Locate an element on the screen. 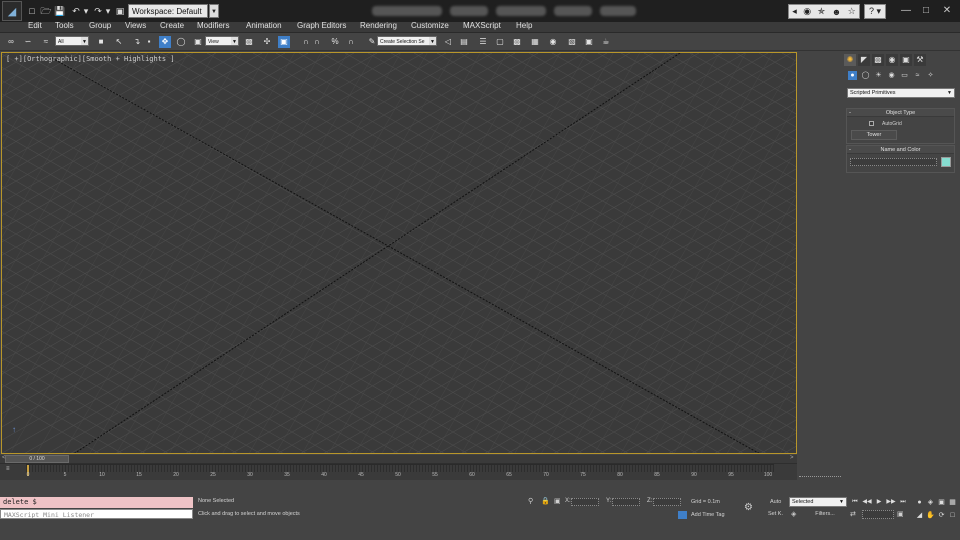 The image size is (960, 540). render-setup-icon: ▧ is located at coordinates (572, 42).